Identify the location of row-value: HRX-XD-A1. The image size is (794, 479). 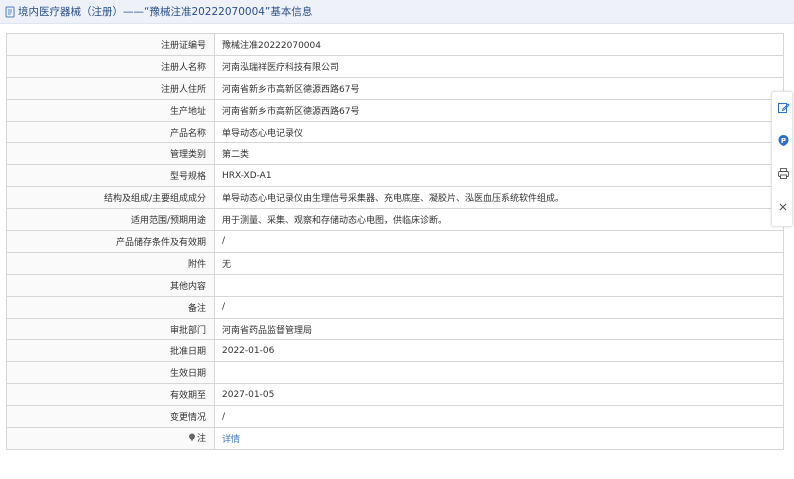
(499, 176).